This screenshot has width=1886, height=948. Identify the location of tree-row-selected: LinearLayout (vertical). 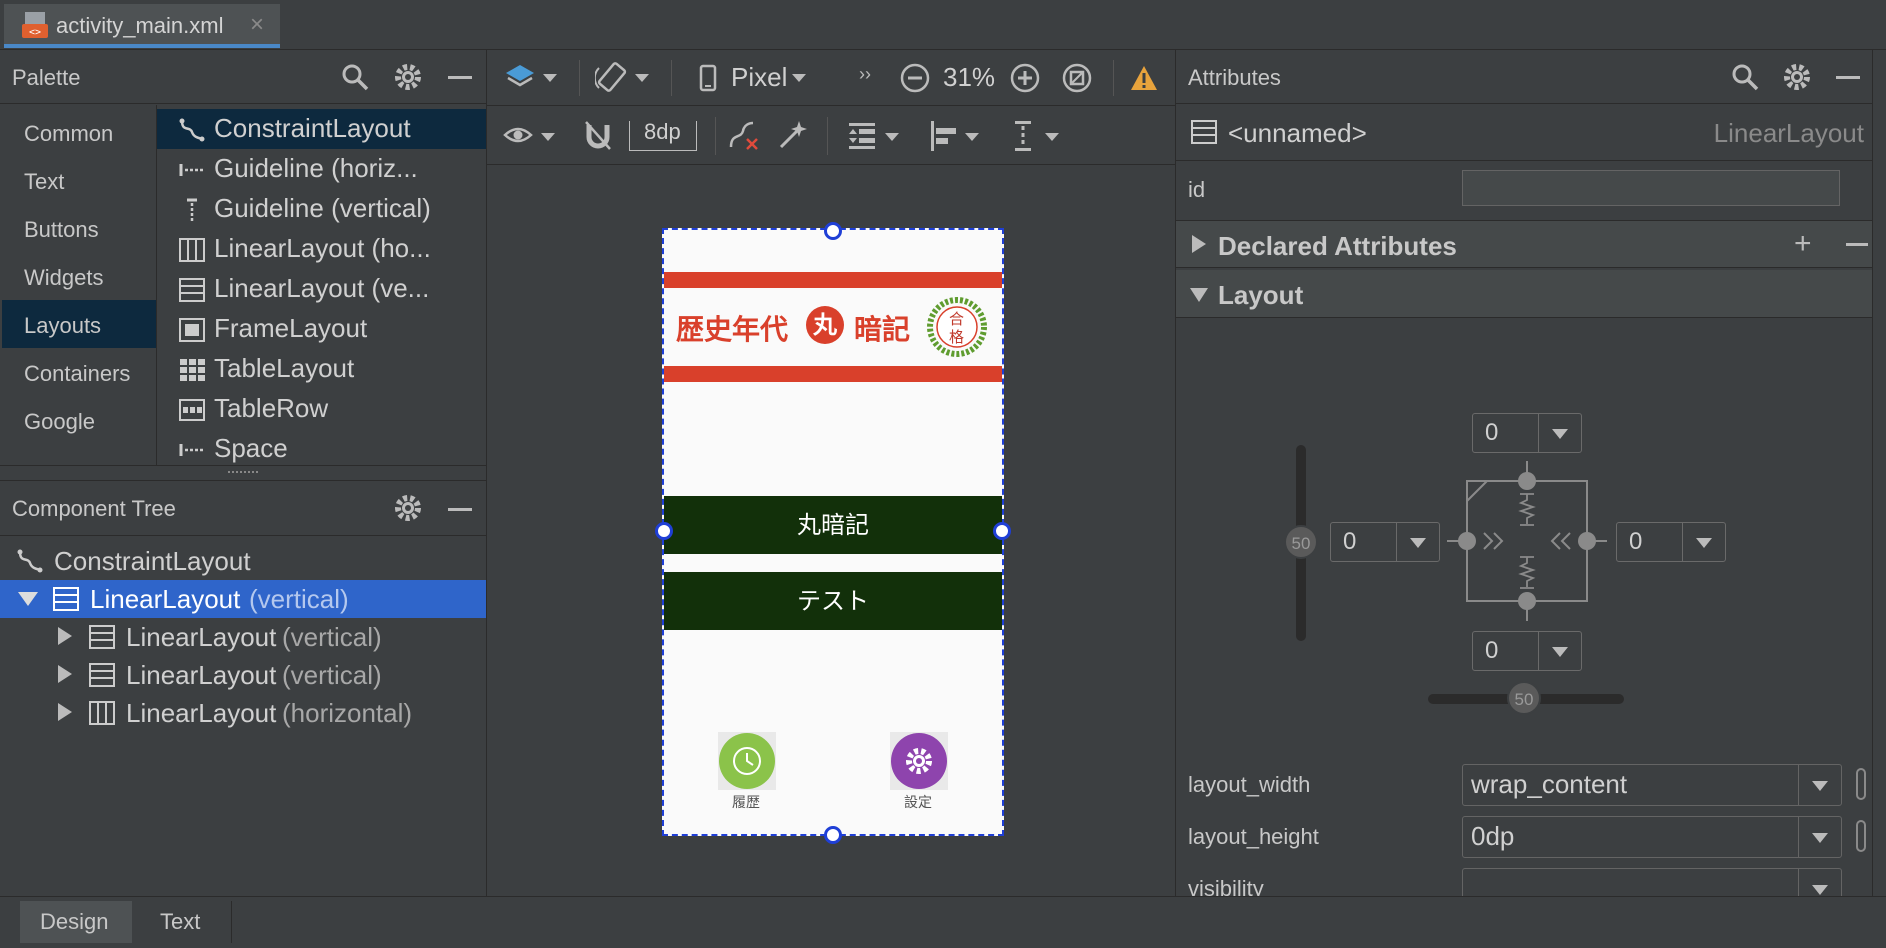
(243, 599).